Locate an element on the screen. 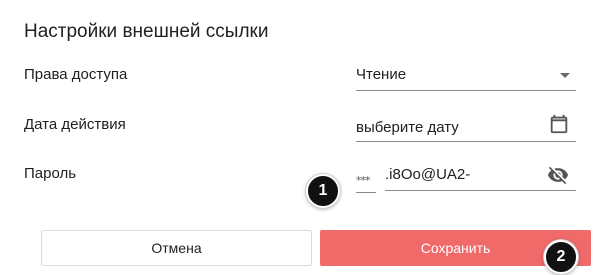 The width and height of the screenshot is (601, 275). expiration-date-placeholder: выберите дату is located at coordinates (407, 127).